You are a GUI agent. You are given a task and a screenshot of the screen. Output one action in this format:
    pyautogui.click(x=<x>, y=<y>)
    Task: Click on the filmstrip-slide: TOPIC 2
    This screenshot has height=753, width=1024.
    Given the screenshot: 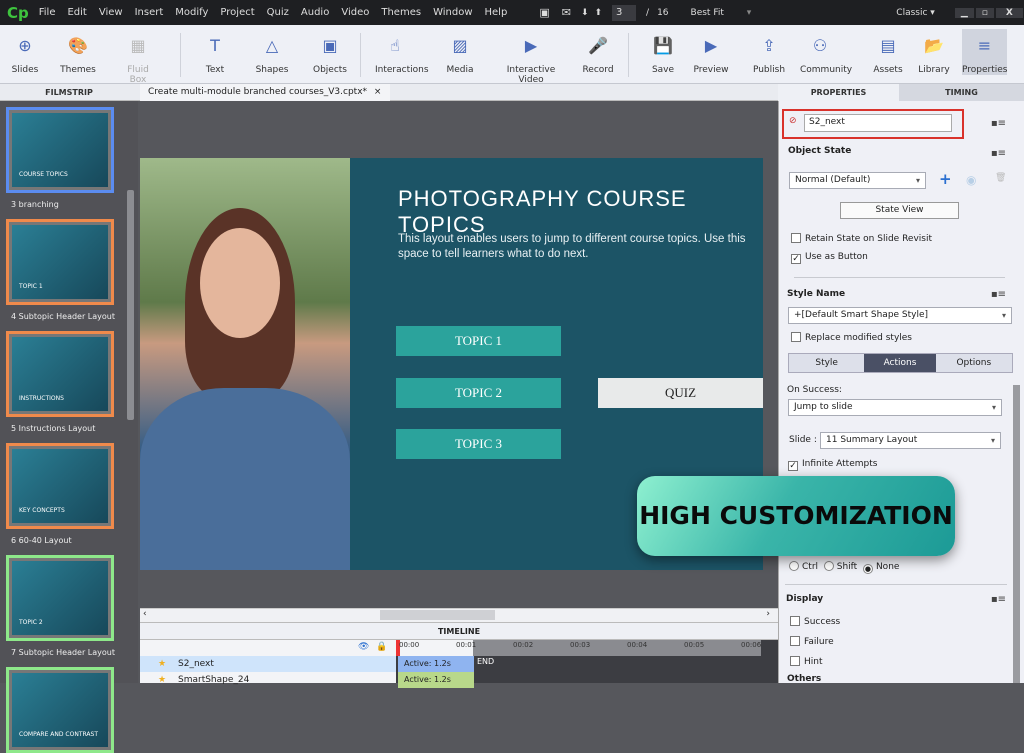 What is the action you would take?
    pyautogui.click(x=60, y=598)
    